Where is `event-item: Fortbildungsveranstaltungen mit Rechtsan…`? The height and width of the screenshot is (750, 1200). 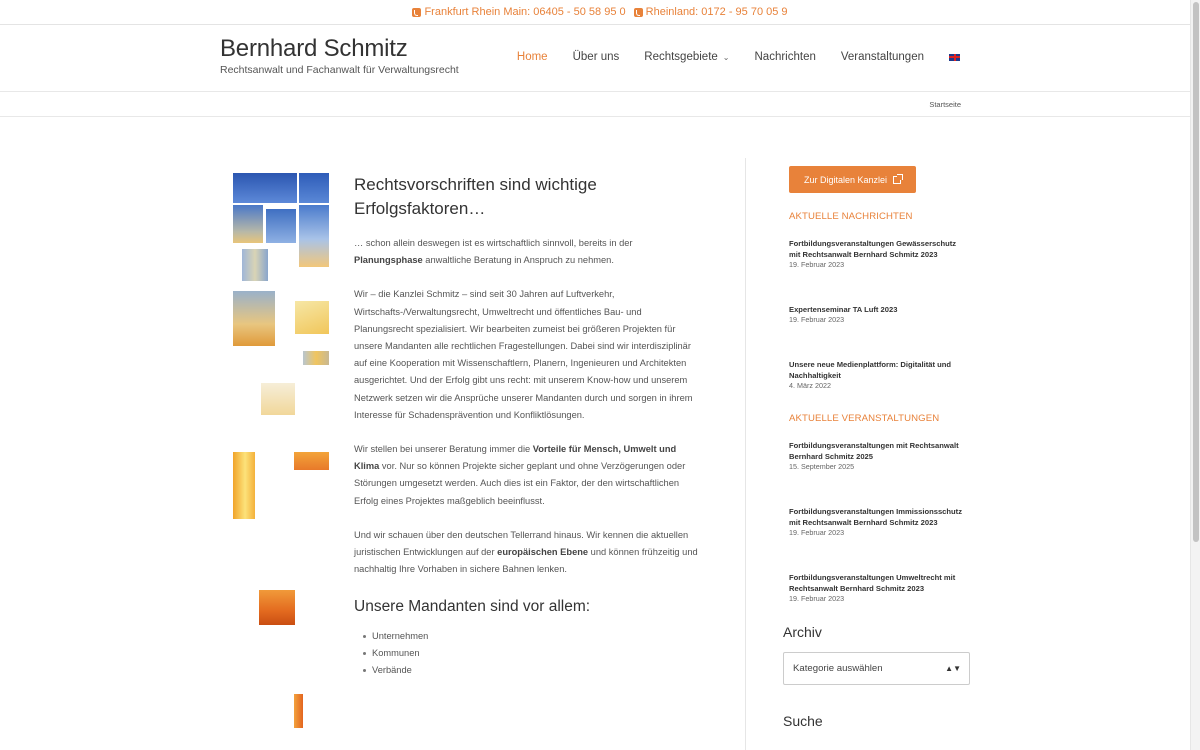 event-item: Fortbildungsveranstaltungen mit Rechtsan… is located at coordinates (879, 456).